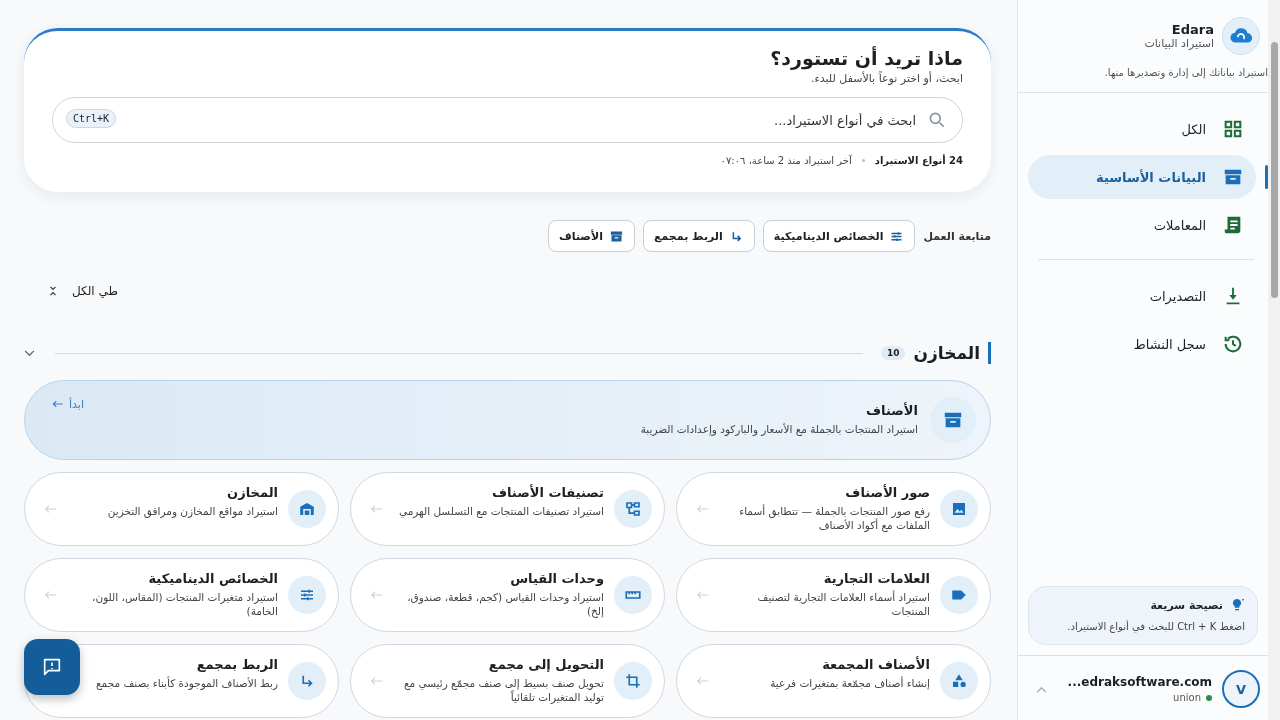 The image size is (1280, 720). I want to click on import-card: الأصناف المجمعة إنشاء أصناف مجمّعة بمتغيرات فرعية, so click(833, 681).